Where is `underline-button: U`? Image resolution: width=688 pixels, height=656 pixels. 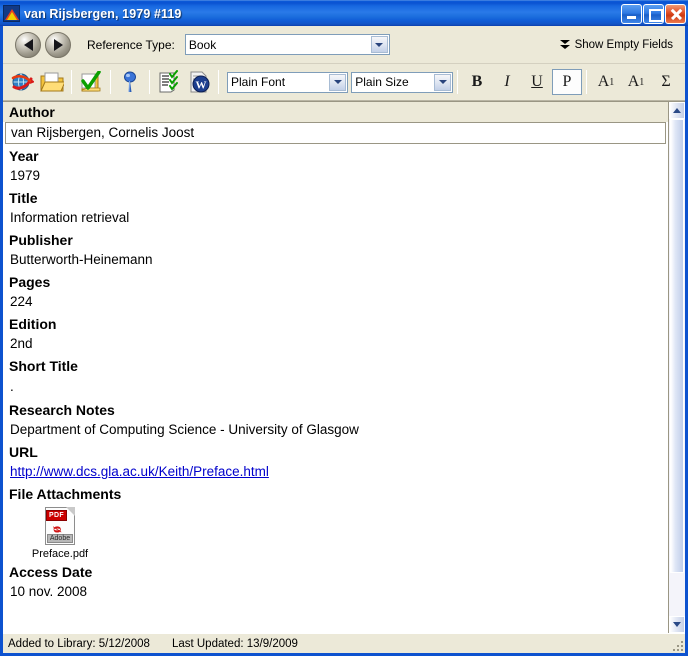 underline-button: U is located at coordinates (537, 82).